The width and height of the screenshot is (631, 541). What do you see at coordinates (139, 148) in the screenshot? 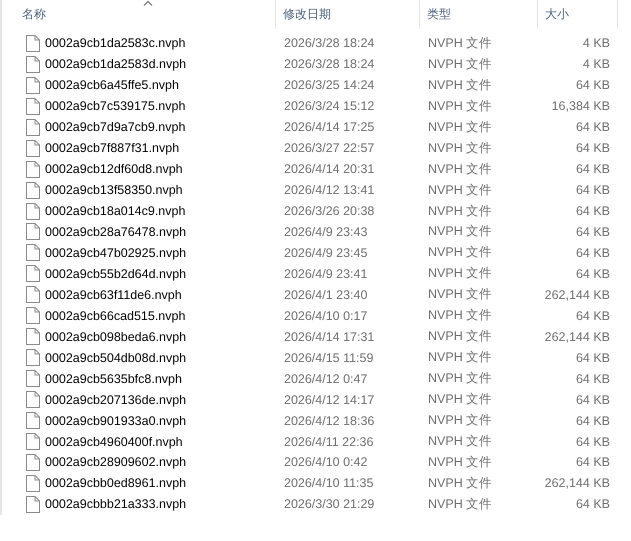
I see `file-name: 0002a9cb7f887f31.nvph` at bounding box center [139, 148].